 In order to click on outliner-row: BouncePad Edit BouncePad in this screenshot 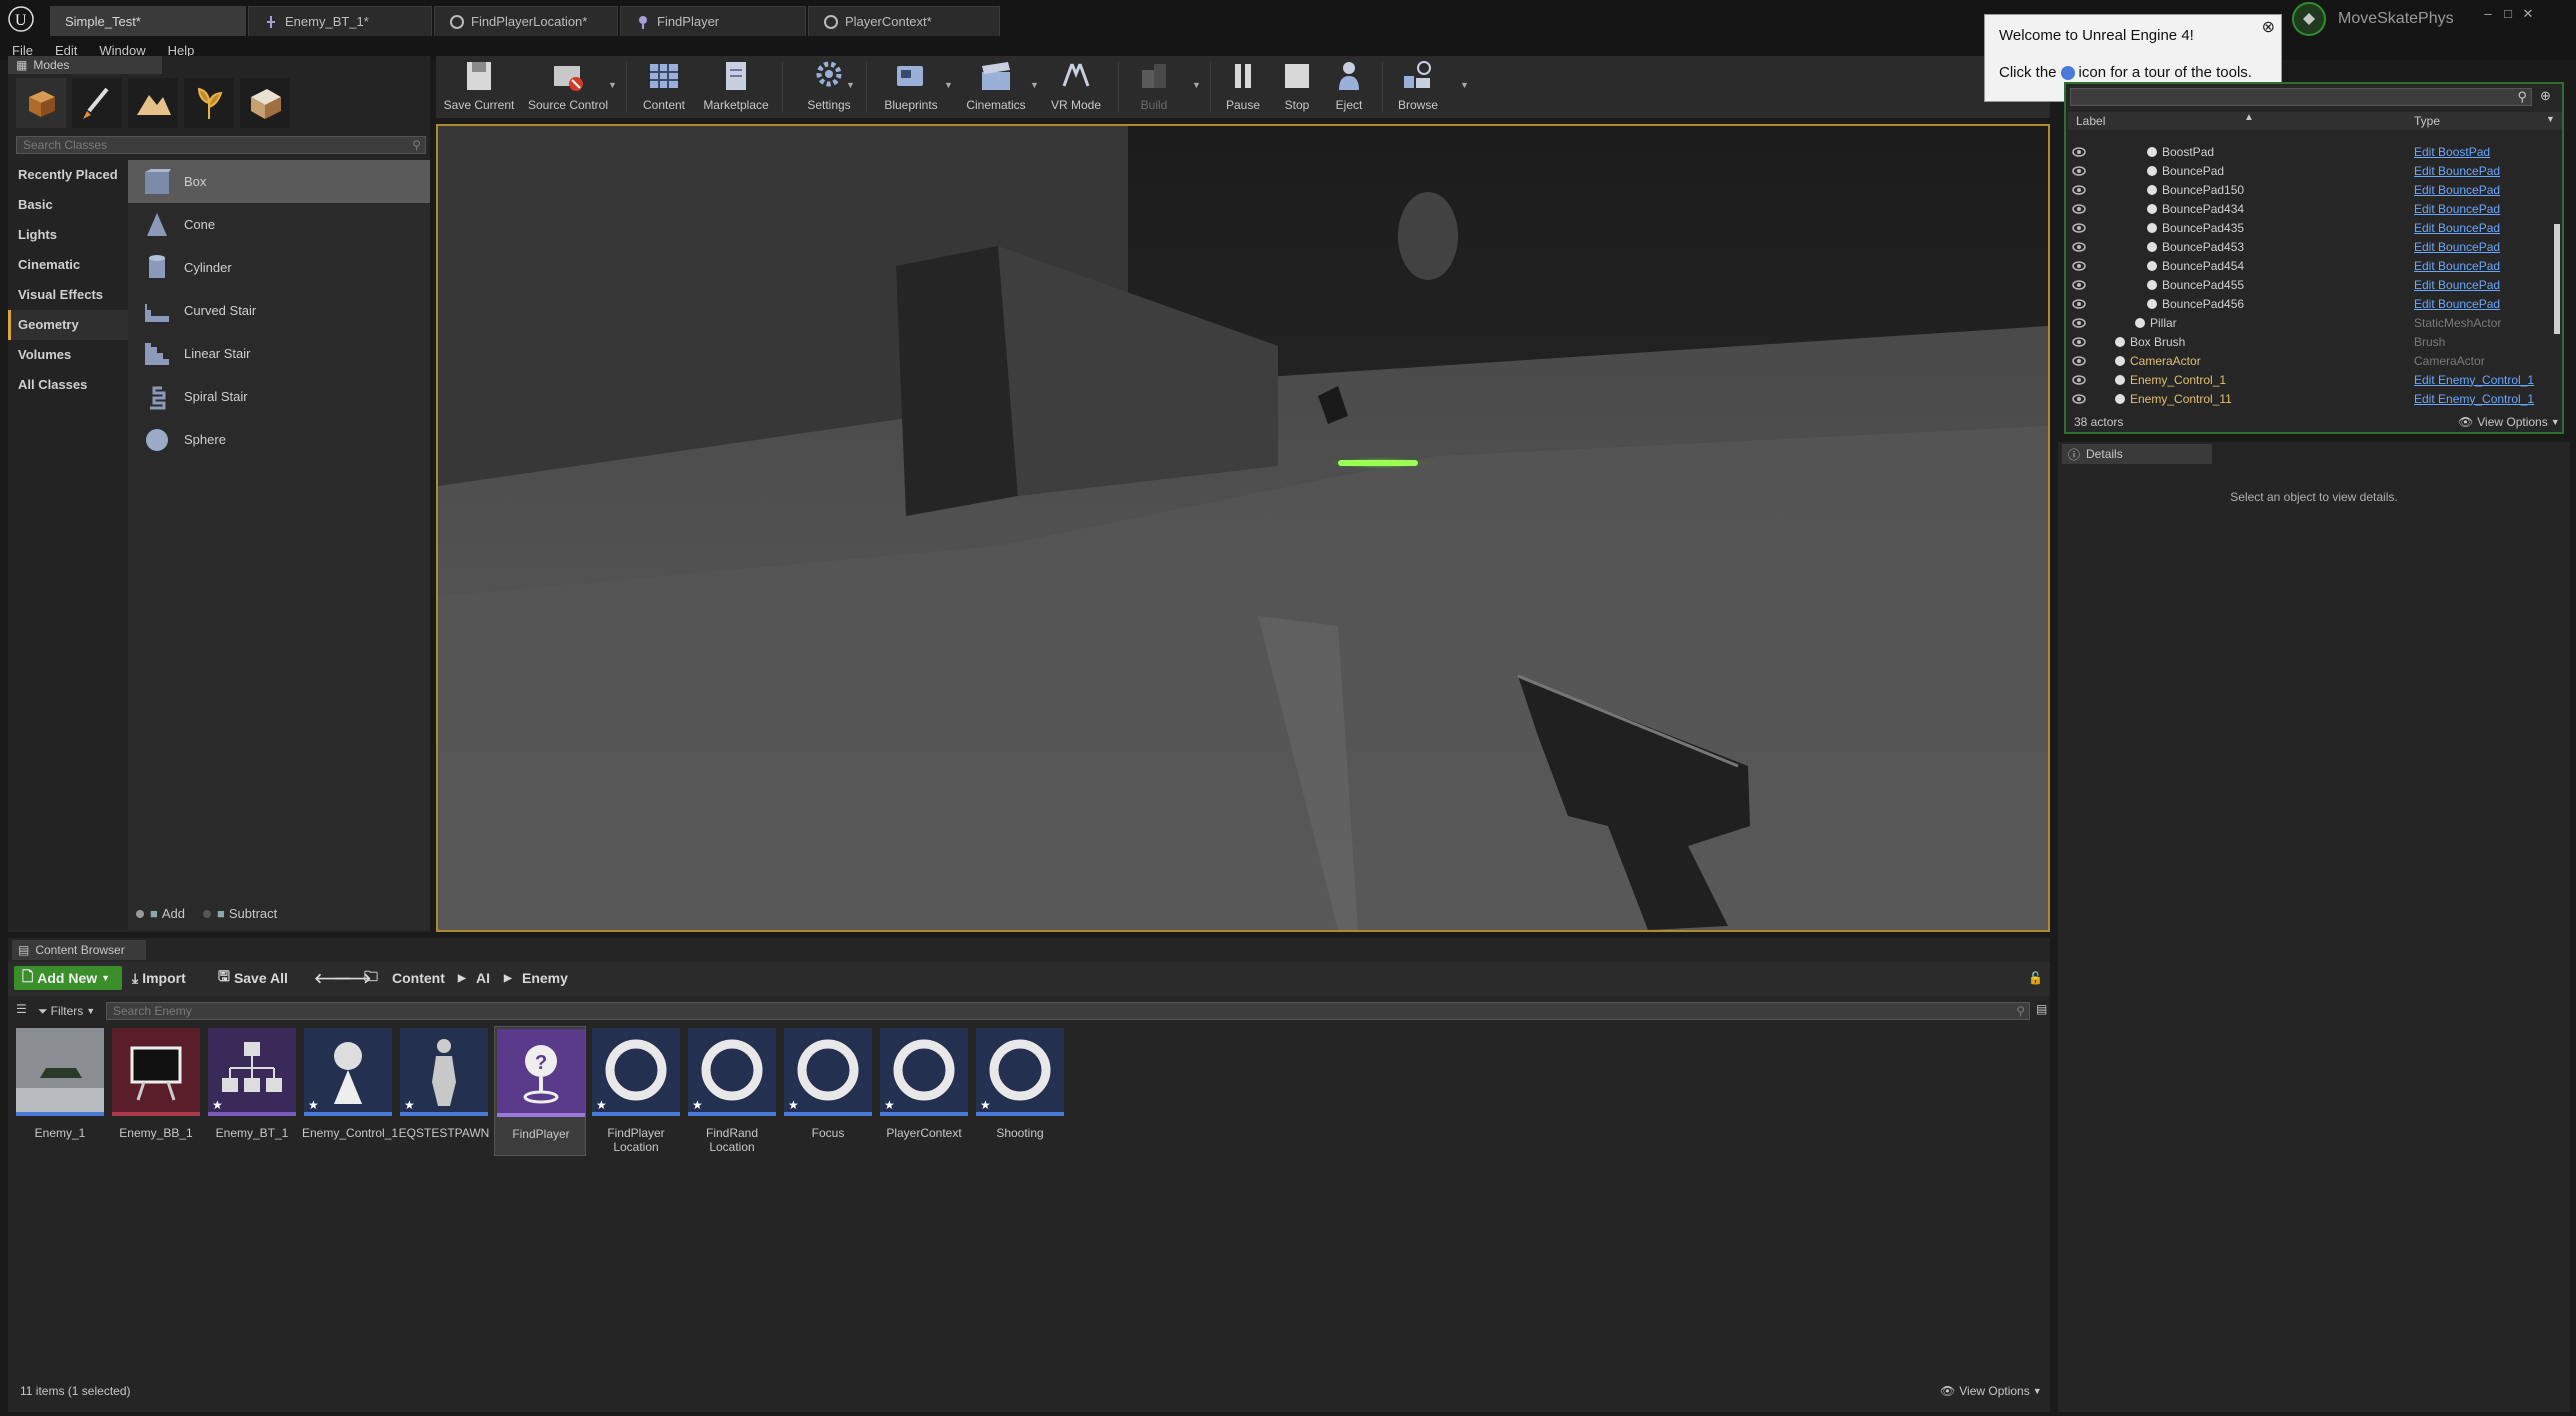, I will do `click(2307, 170)`.